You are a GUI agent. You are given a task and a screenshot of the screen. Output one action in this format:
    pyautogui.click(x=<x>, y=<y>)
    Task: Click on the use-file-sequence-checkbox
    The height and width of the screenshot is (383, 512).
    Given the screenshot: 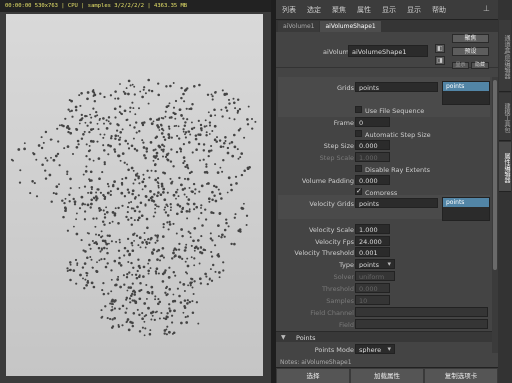 What is the action you would take?
    pyautogui.click(x=358, y=109)
    